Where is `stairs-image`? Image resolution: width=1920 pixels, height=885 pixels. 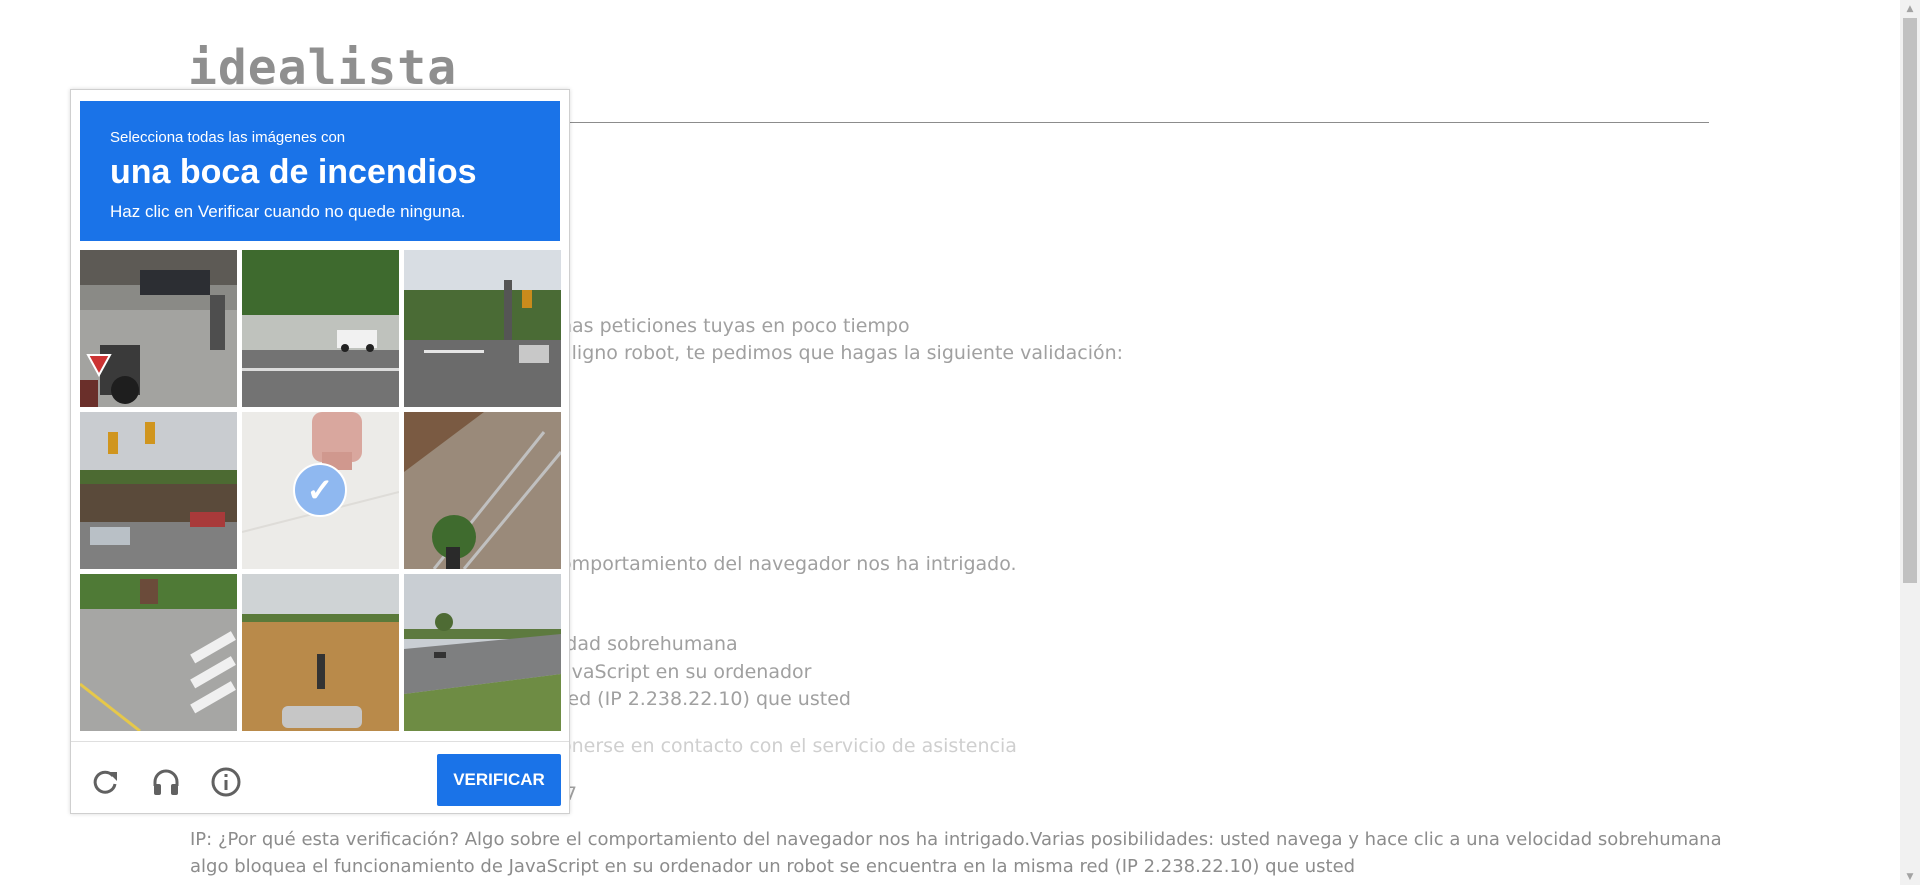 stairs-image is located at coordinates (482, 490).